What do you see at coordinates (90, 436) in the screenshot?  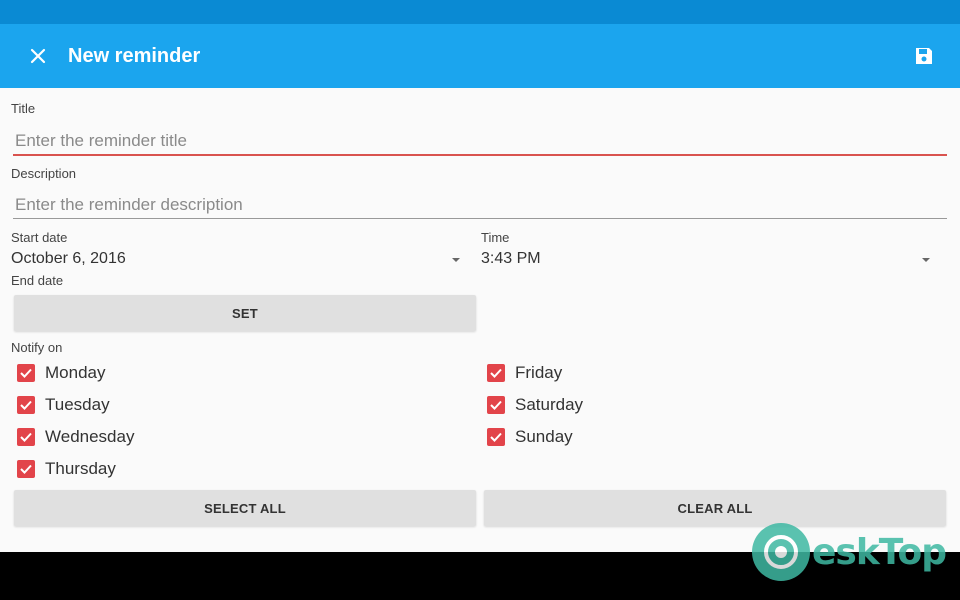 I see `day-label: Wednesday` at bounding box center [90, 436].